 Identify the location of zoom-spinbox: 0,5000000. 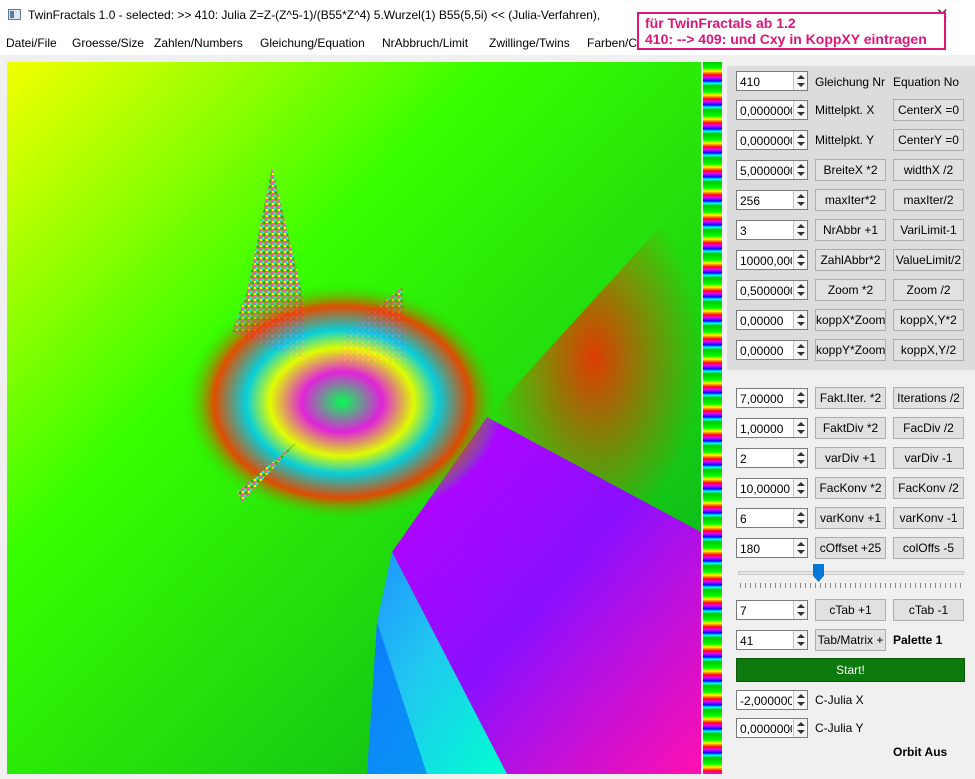
(772, 290).